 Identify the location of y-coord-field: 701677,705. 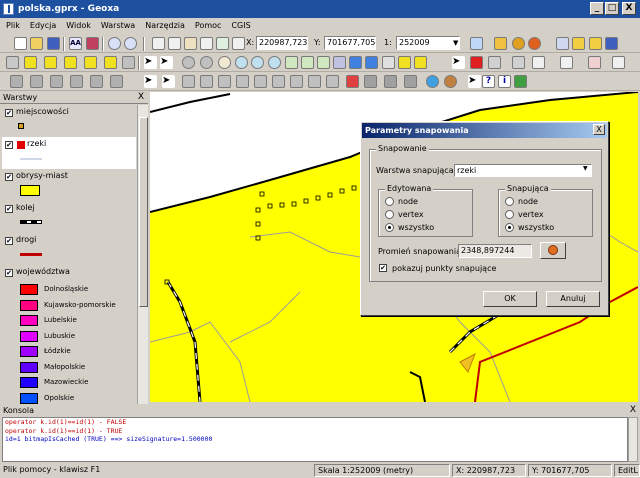
(350, 43).